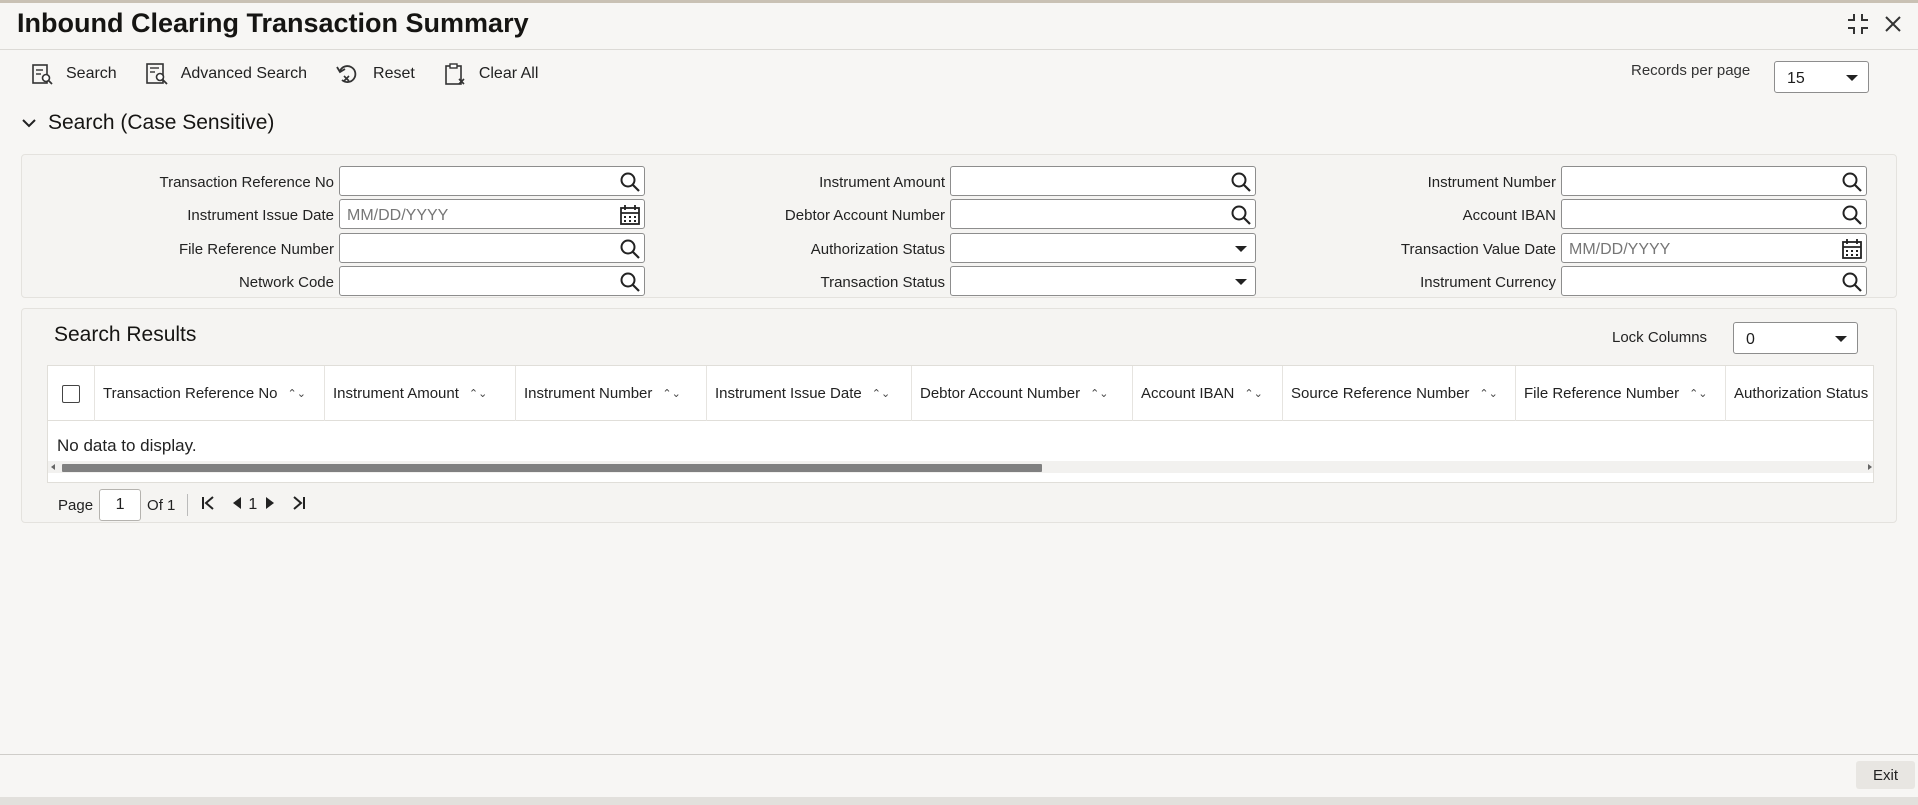 This screenshot has height=805, width=1918. I want to click on debtor-account-number-label: Debtor Account Number, so click(864, 215).